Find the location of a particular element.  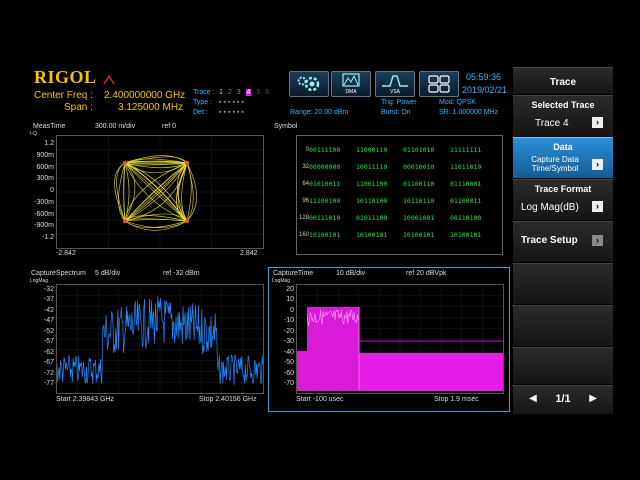

trace-setup-softkey: Trace Setup › is located at coordinates (563, 241).